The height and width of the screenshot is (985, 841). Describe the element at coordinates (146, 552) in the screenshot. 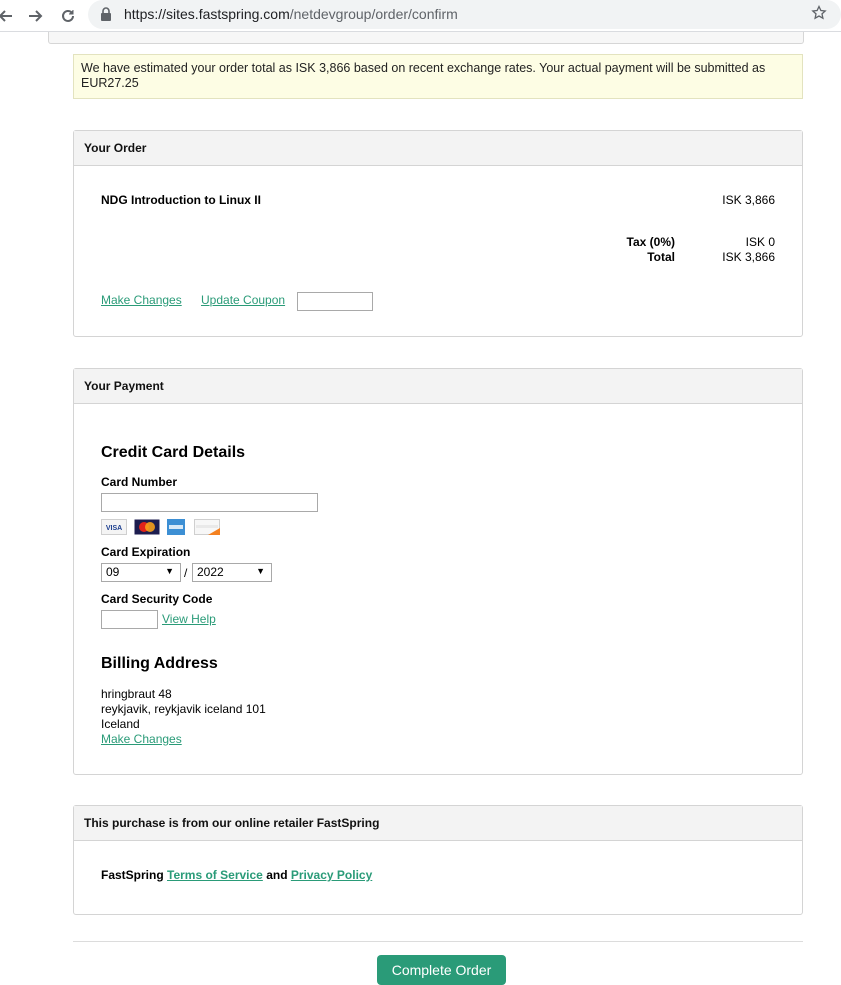

I see `card-expiration-label: Card Expiration` at that location.